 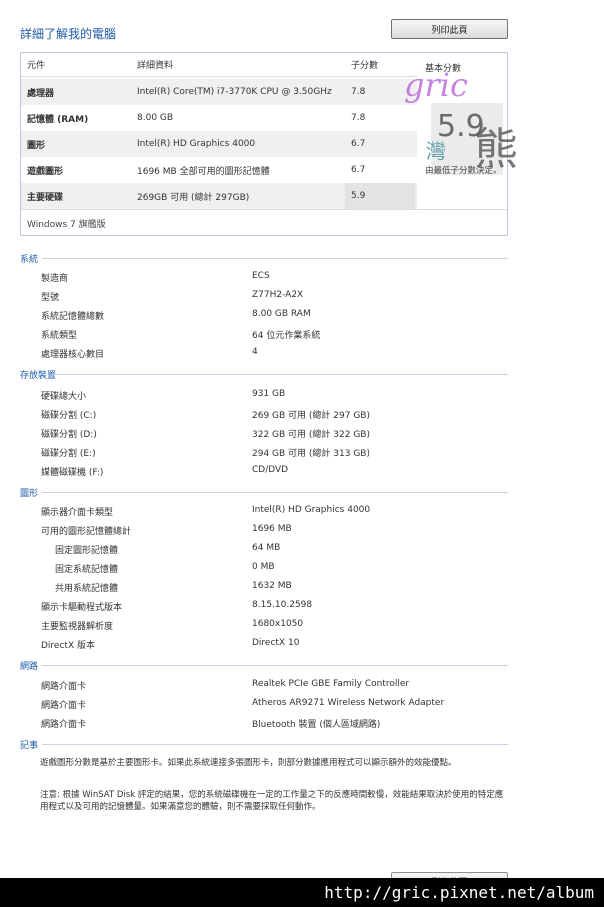 I want to click on section-network: 網路, so click(x=264, y=665).